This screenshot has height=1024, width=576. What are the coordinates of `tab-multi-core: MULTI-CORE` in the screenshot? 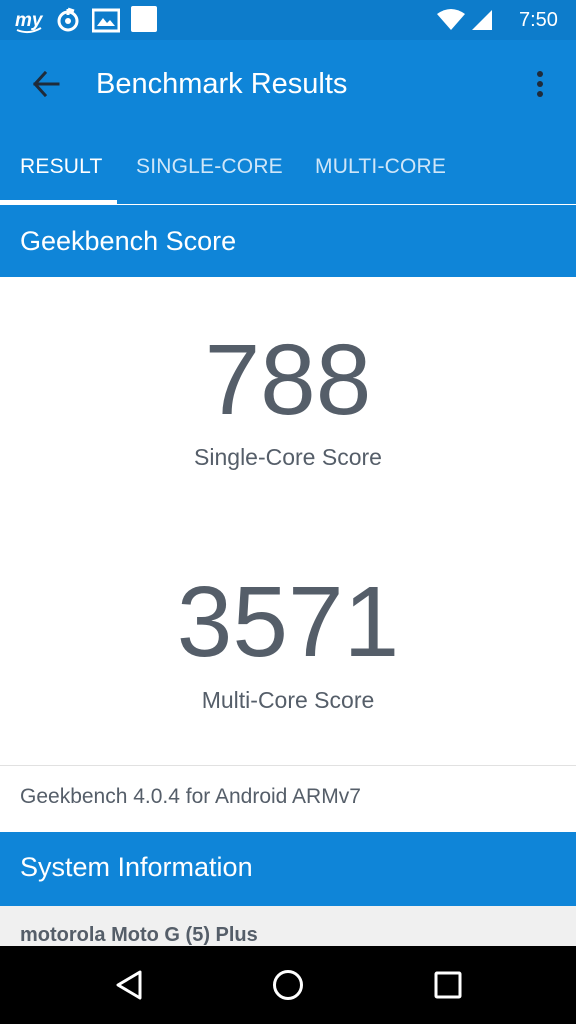 It's located at (380, 166).